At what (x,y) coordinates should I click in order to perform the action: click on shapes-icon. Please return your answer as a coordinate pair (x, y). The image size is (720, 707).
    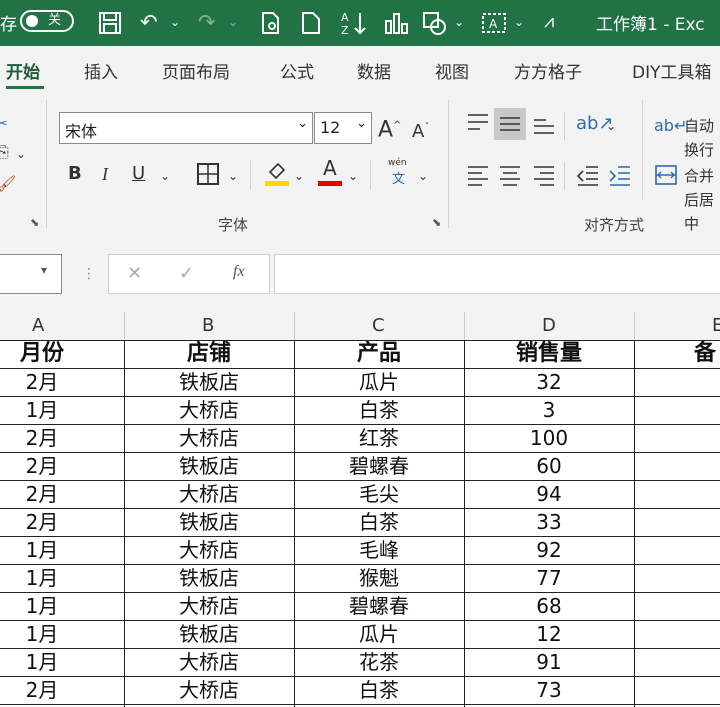
    Looking at the image, I should click on (435, 23).